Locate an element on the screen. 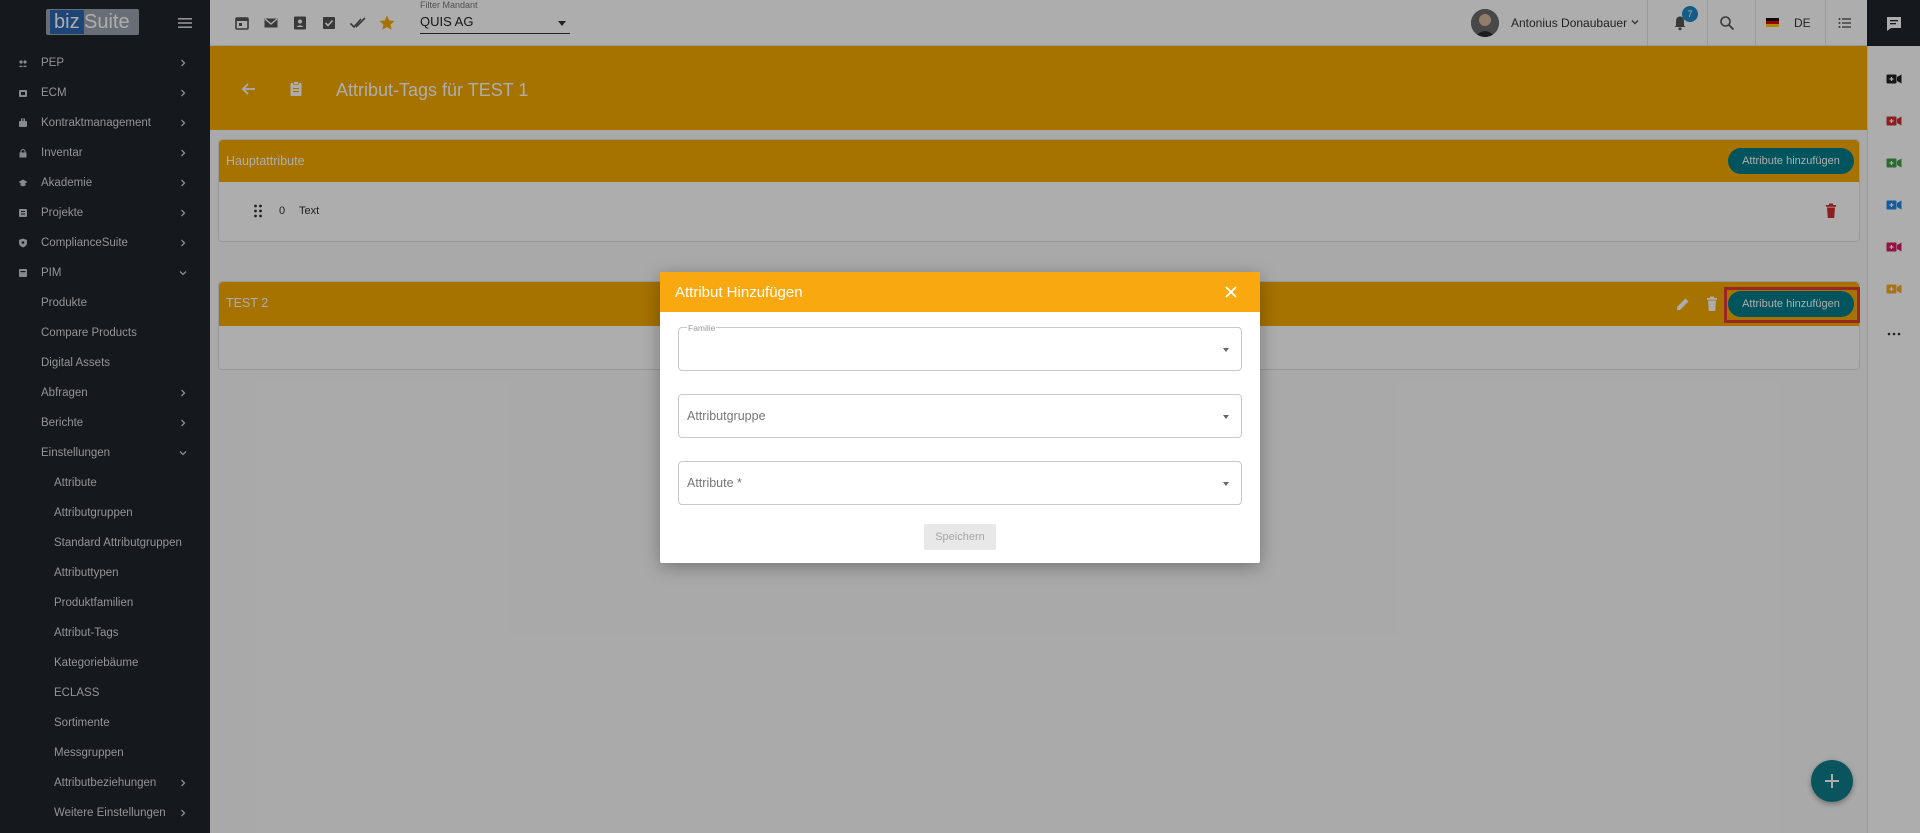  attribute-select: Attribute * is located at coordinates (960, 483).